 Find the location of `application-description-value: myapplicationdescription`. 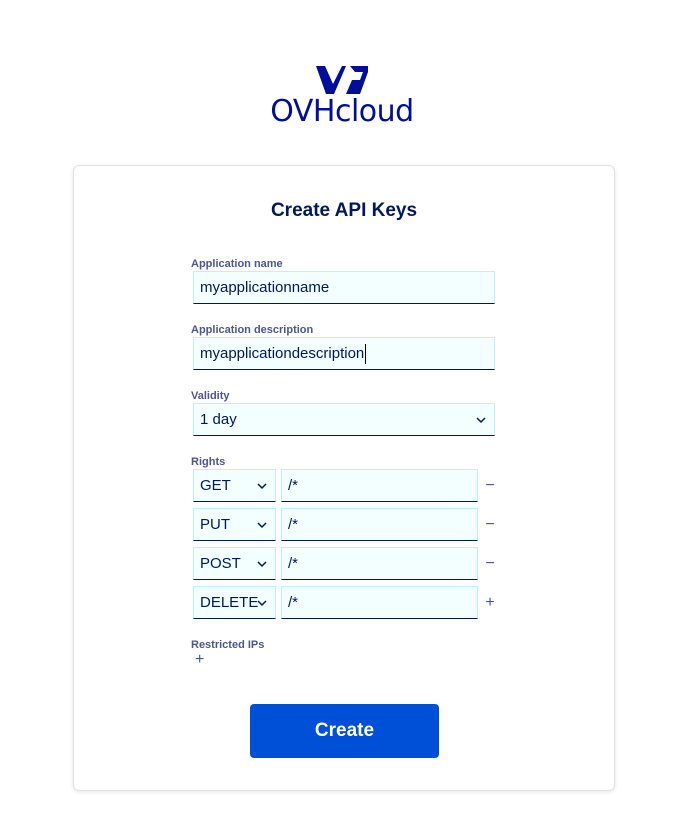

application-description-value: myapplicationdescription is located at coordinates (282, 353).